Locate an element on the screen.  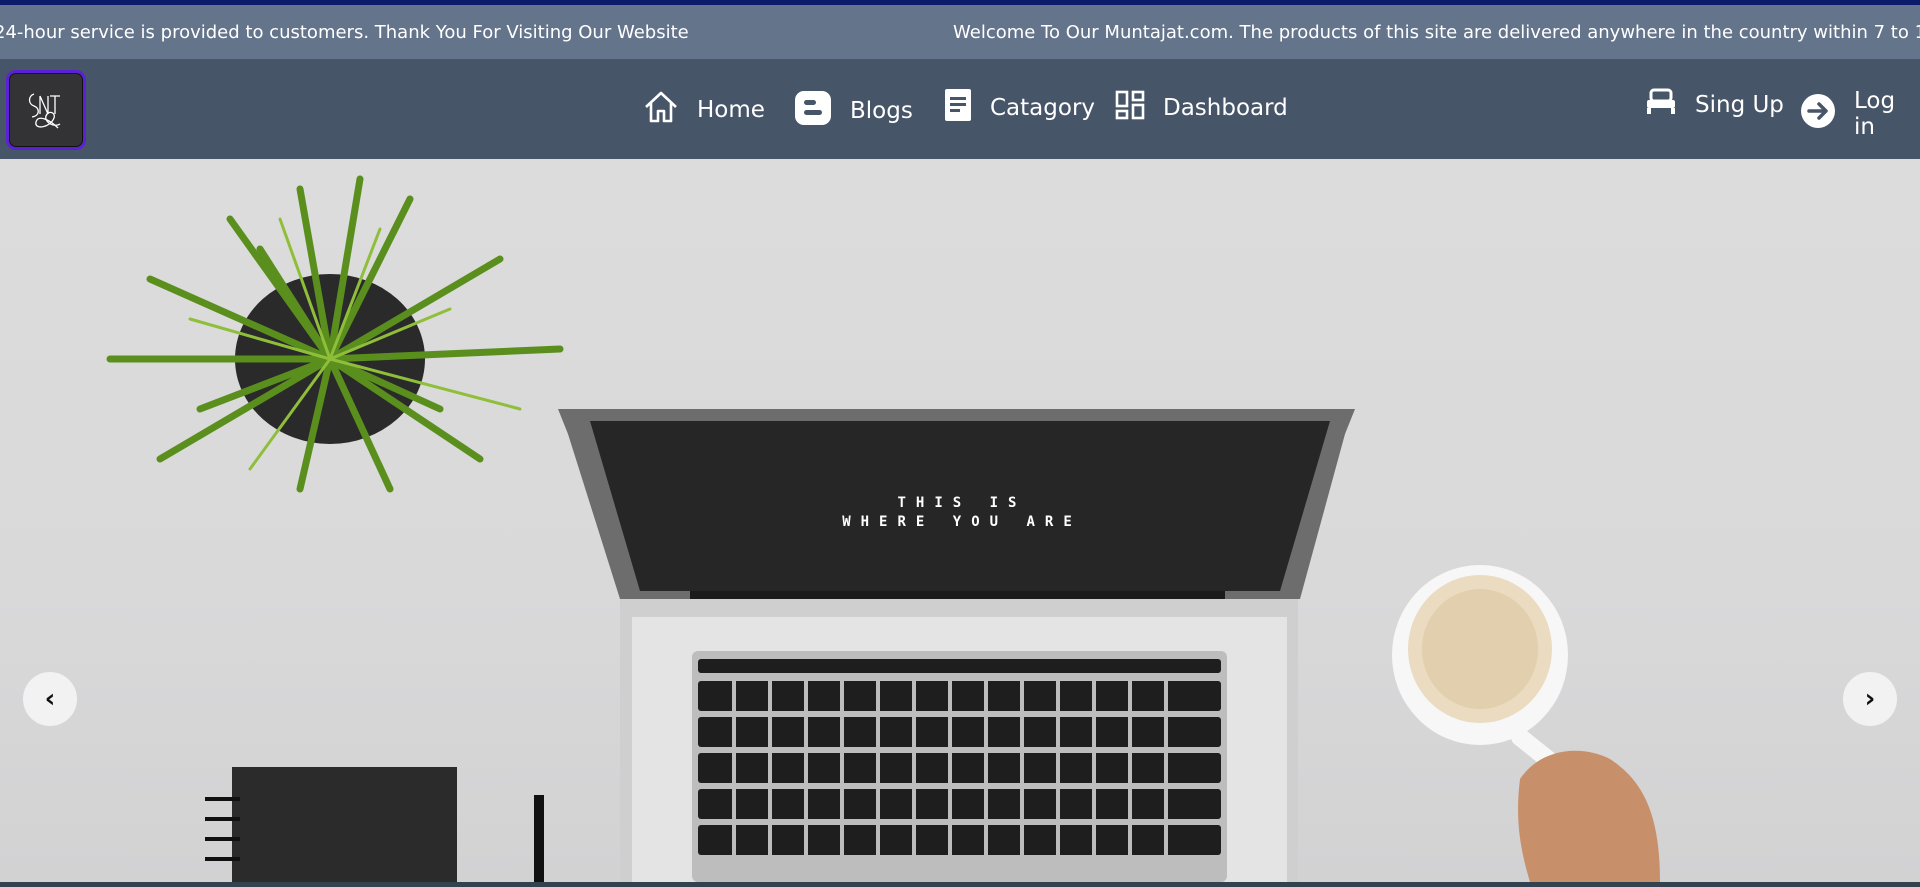
logo-monogram-icon is located at coordinates (44, 111).